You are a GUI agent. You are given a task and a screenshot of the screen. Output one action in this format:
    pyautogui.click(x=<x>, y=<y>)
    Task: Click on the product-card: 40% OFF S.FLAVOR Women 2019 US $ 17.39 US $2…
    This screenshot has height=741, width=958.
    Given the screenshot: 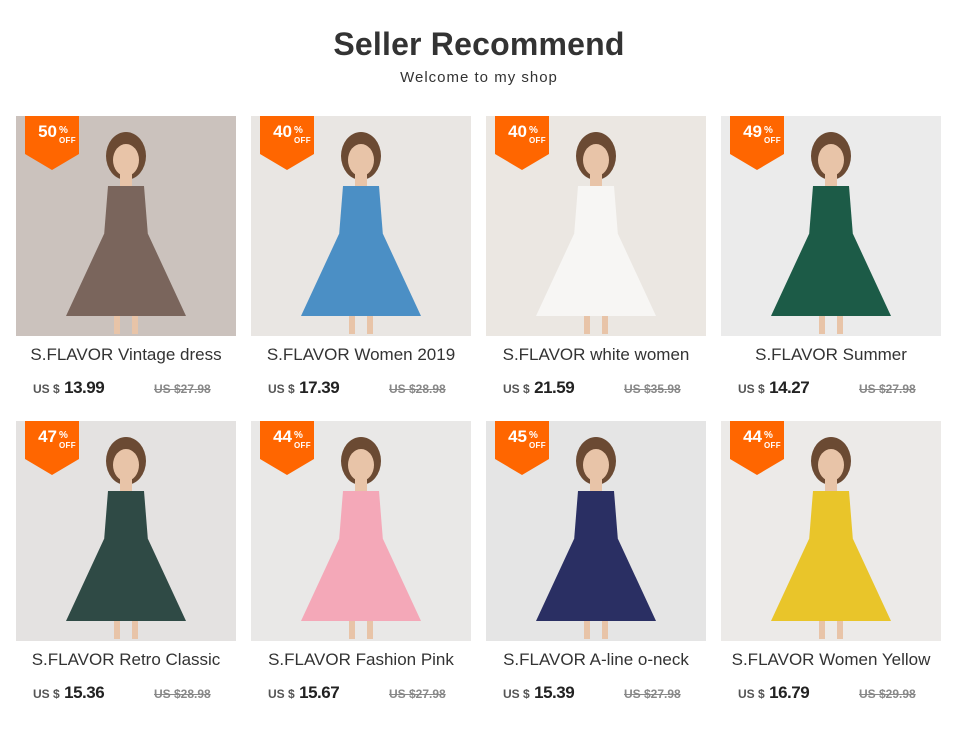 What is the action you would take?
    pyautogui.click(x=361, y=261)
    